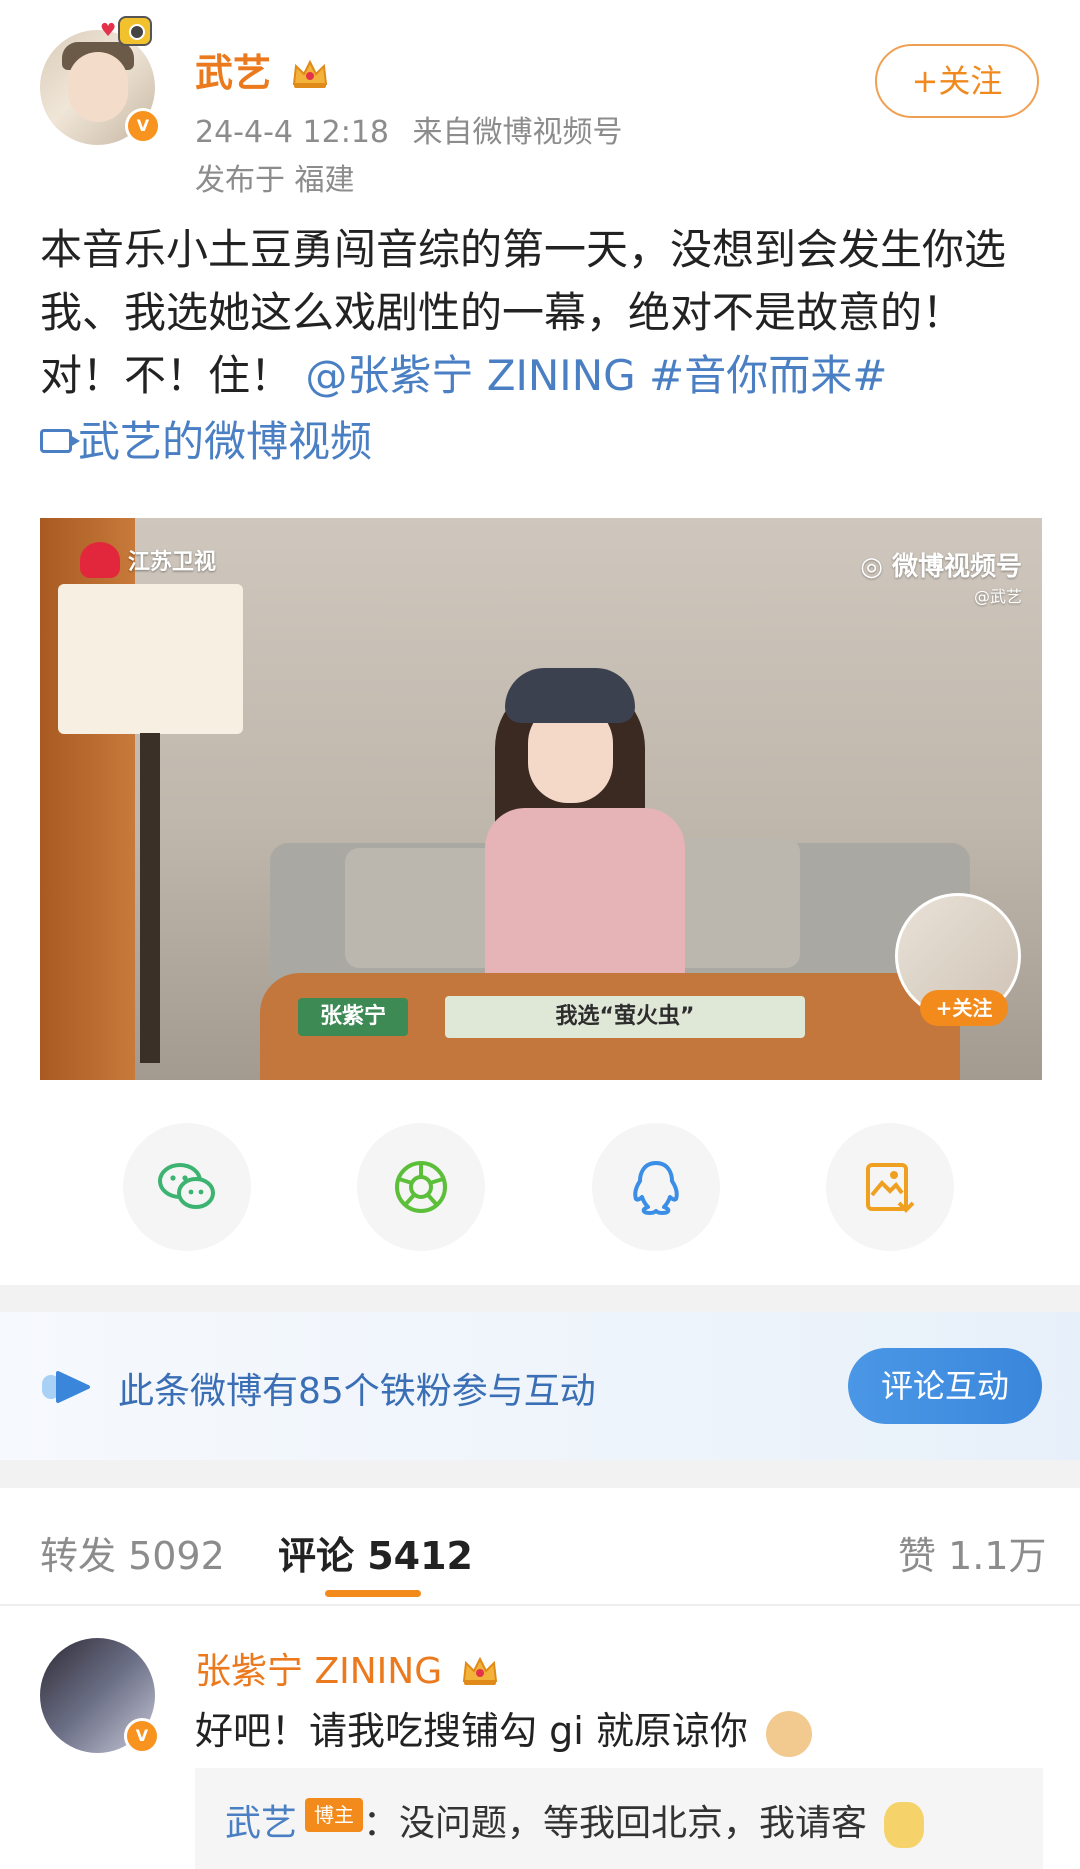 This screenshot has height=1869, width=1080. What do you see at coordinates (233, 73) in the screenshot?
I see `author-name-text: 武艺` at bounding box center [233, 73].